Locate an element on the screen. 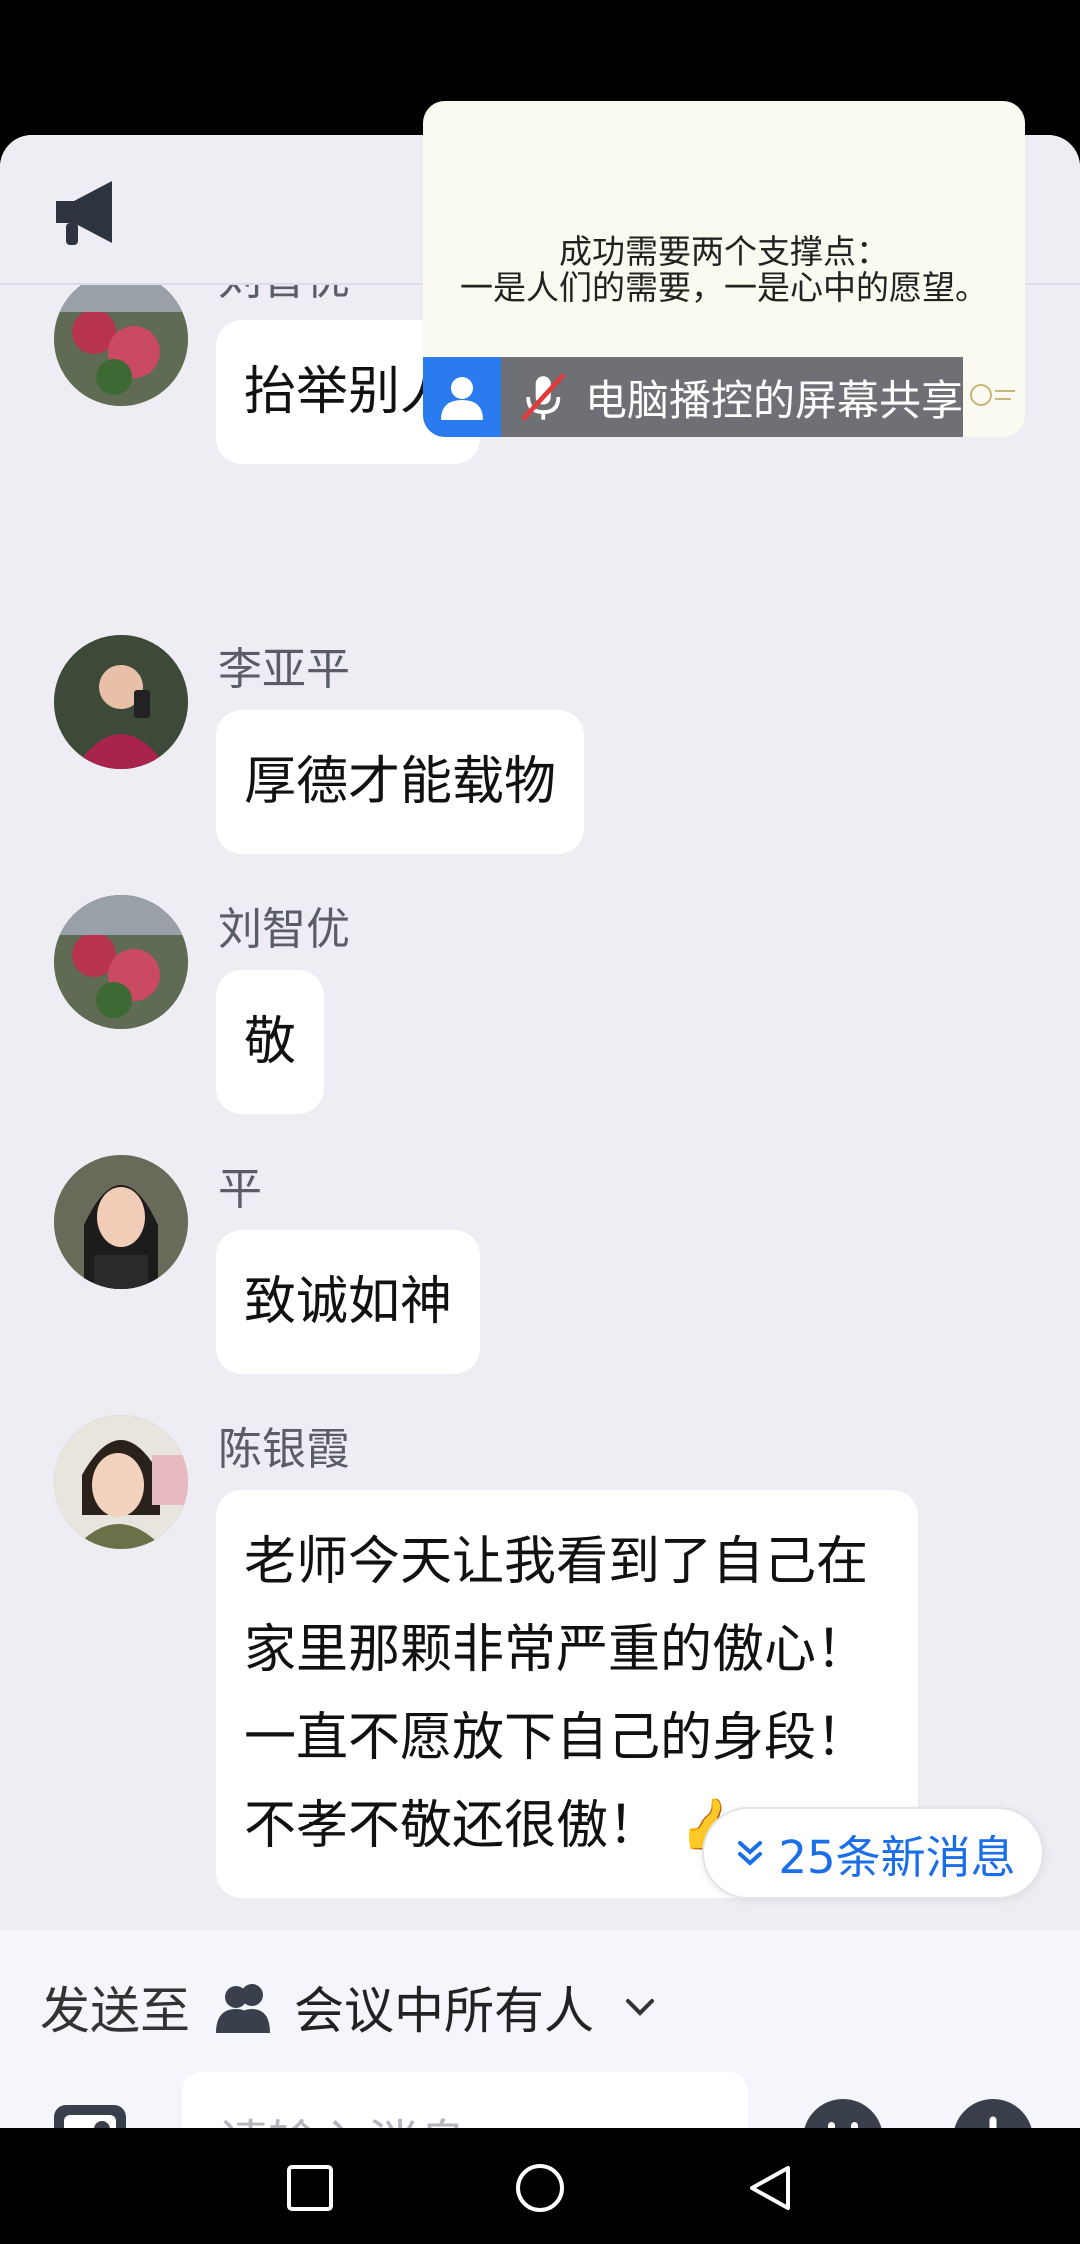 The width and height of the screenshot is (1080, 2244). back-triangle-icon is located at coordinates (770, 2188).